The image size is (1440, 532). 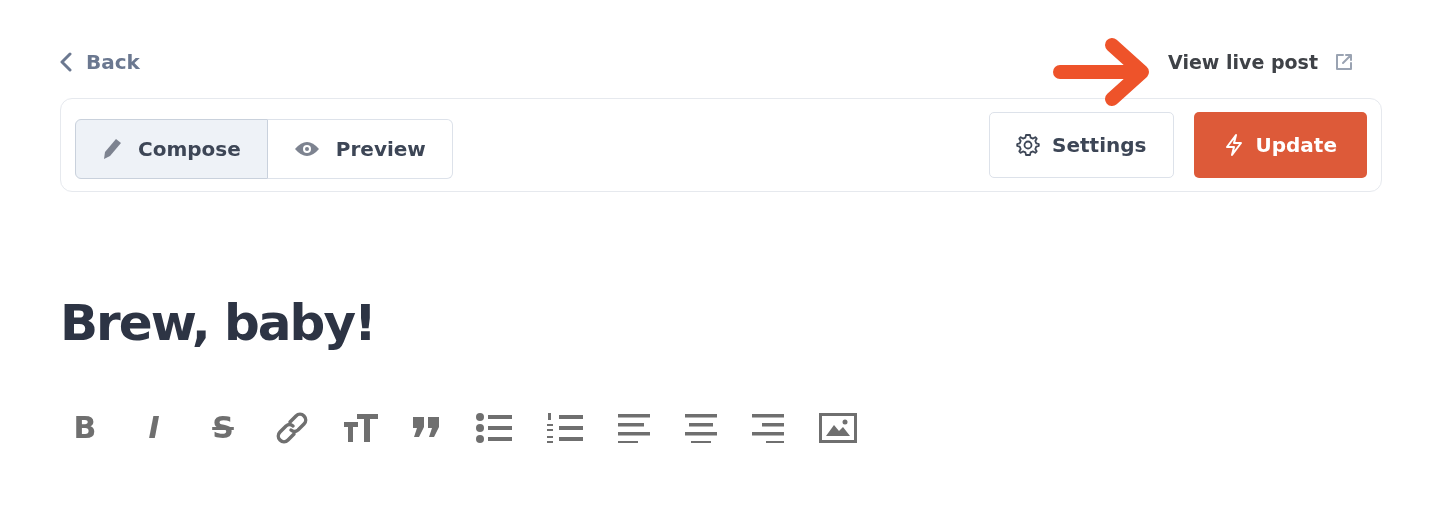 What do you see at coordinates (494, 427) in the screenshot?
I see `bullet-list-icon` at bounding box center [494, 427].